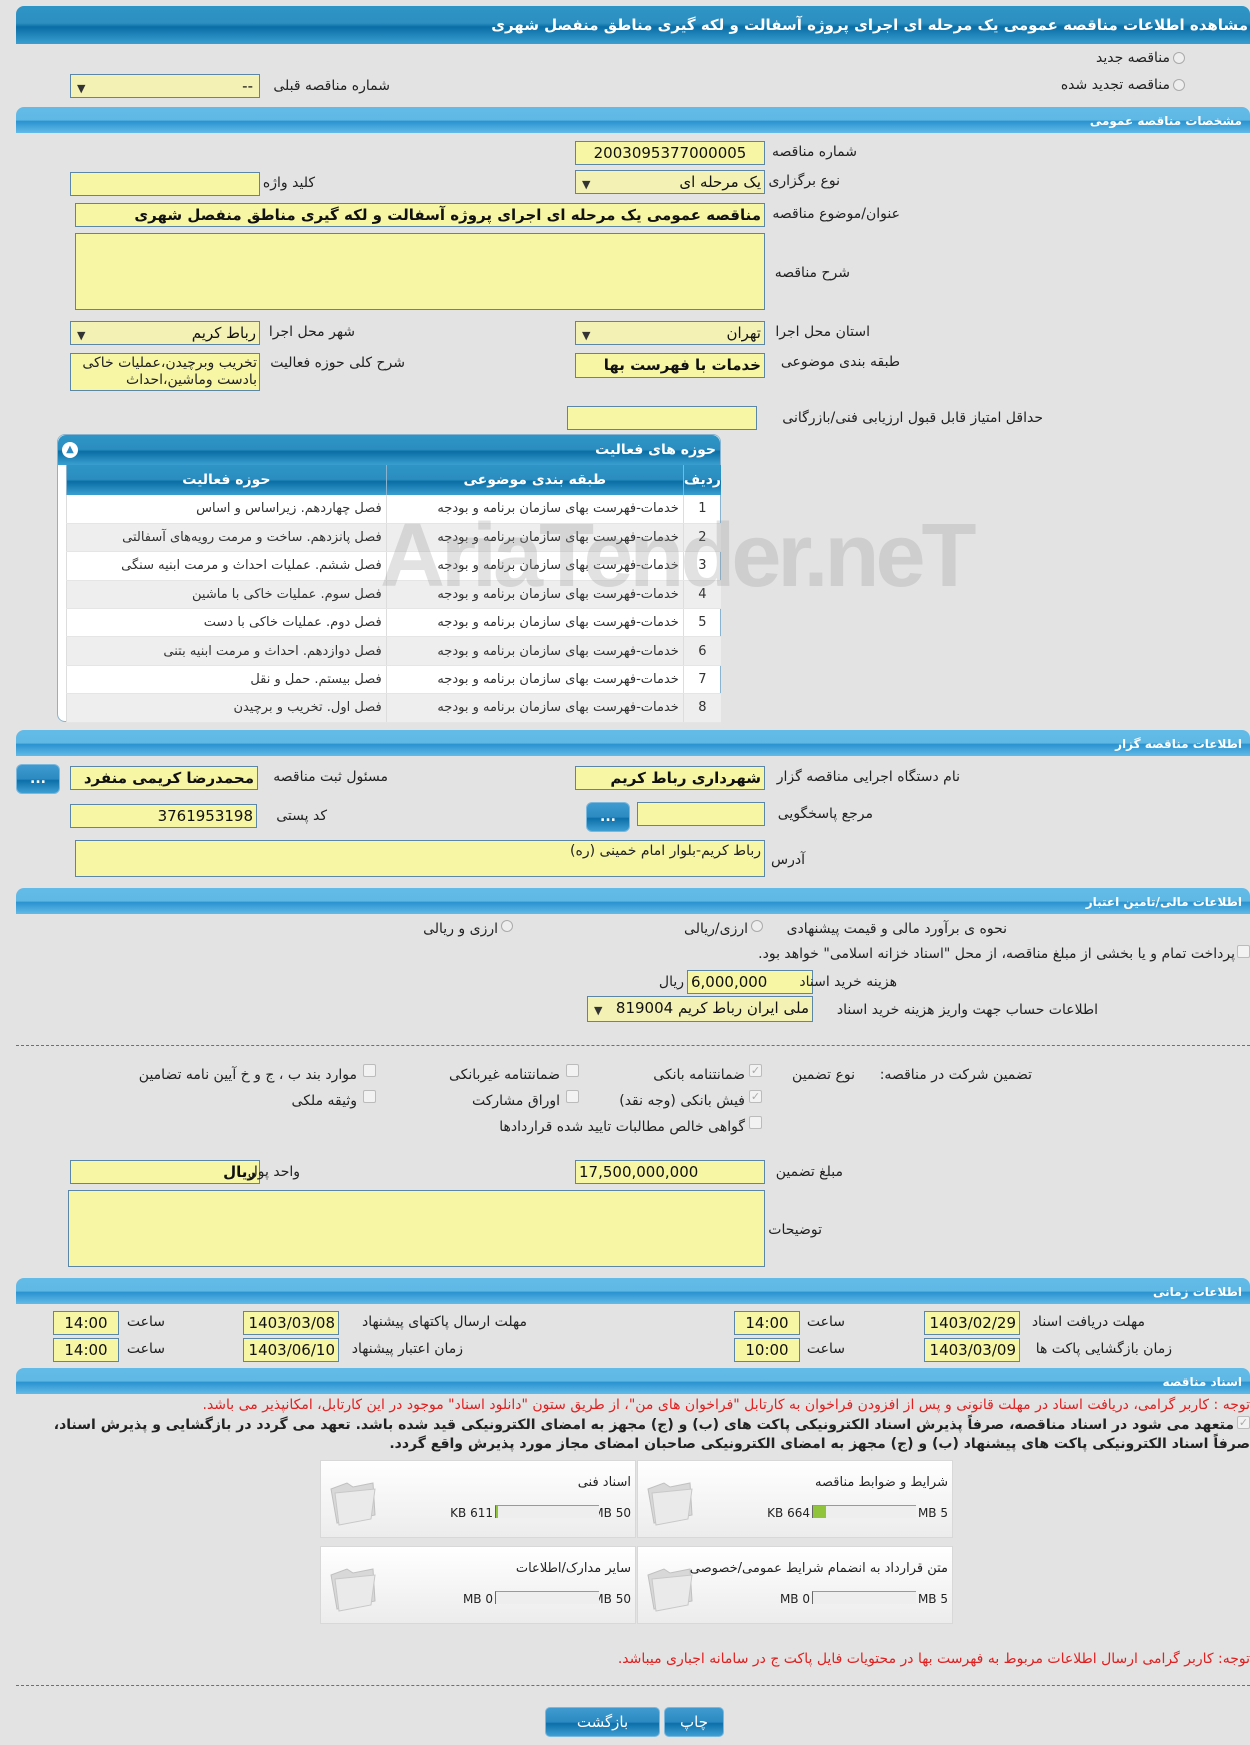 This screenshot has width=1250, height=1745. I want to click on col-category: طبقه بندی موضوعی, so click(534, 480).